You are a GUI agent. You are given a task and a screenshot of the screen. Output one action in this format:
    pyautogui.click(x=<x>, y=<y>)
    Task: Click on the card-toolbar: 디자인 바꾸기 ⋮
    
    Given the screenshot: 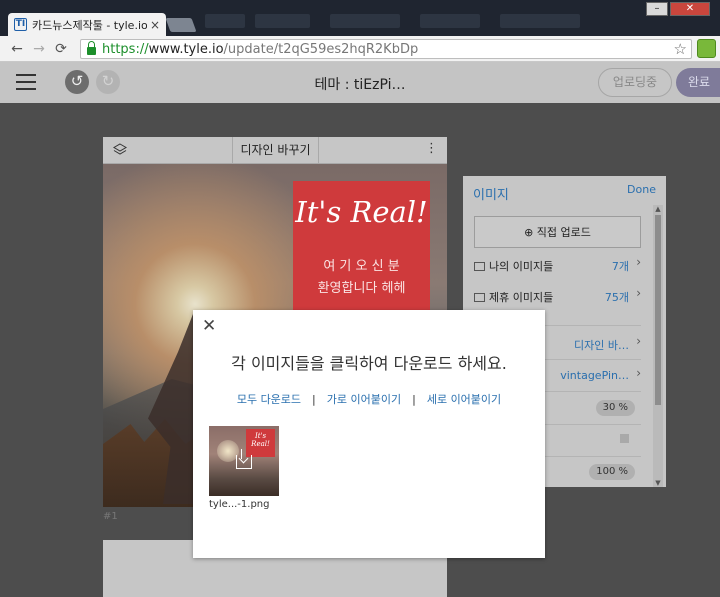 What is the action you would take?
    pyautogui.click(x=275, y=150)
    